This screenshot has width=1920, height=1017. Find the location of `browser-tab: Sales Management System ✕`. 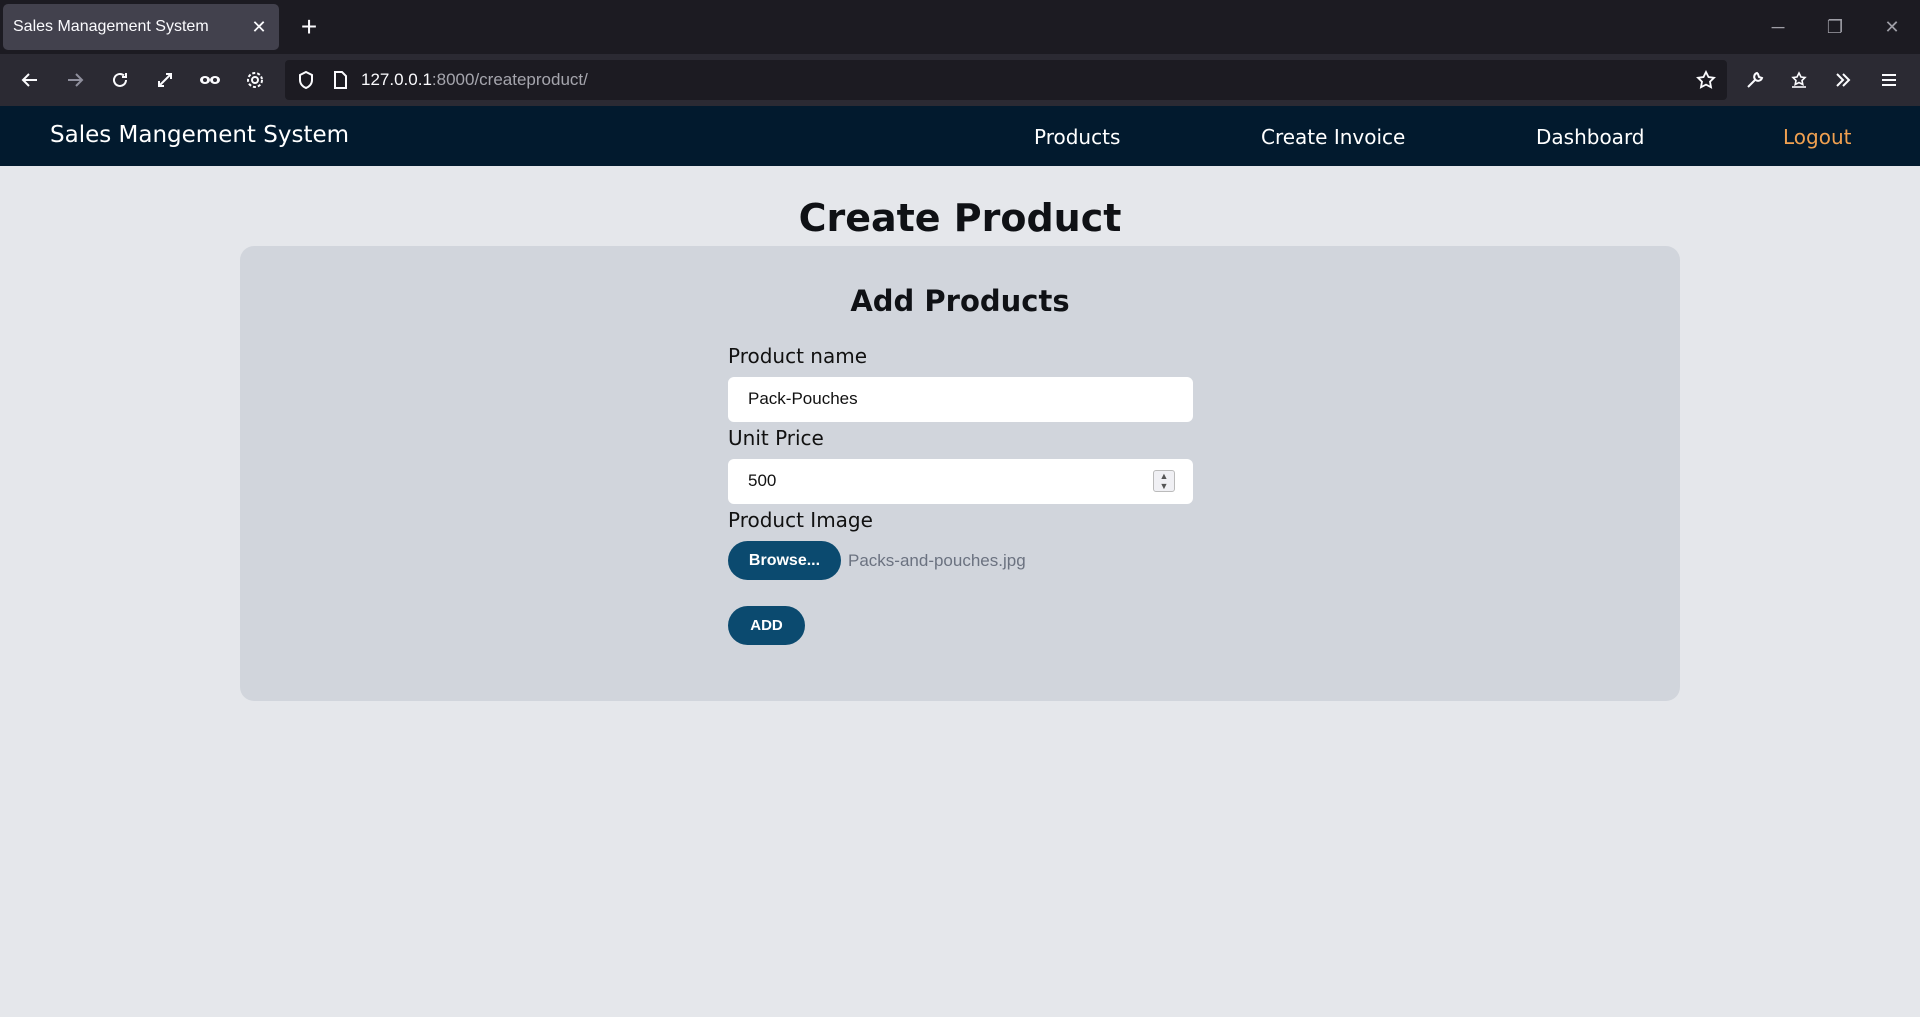

browser-tab: Sales Management System ✕ is located at coordinates (141, 27).